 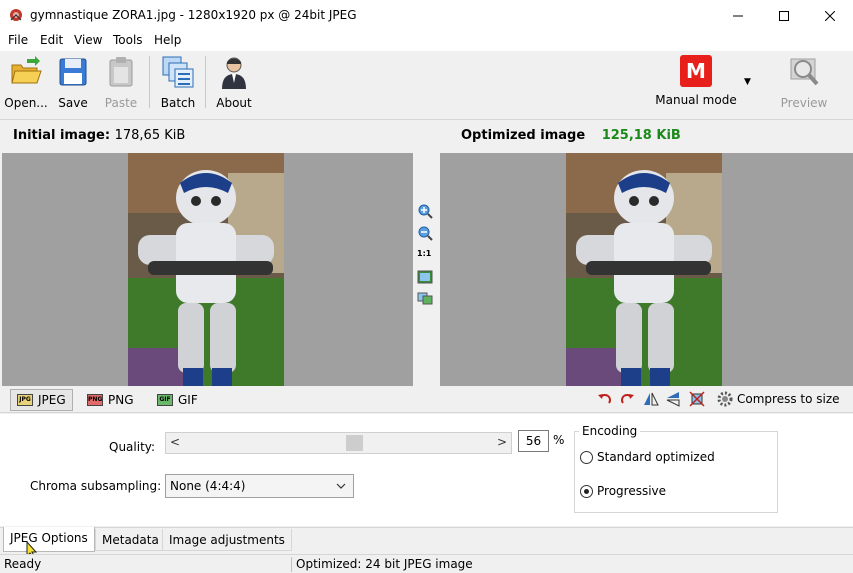 I want to click on initial-image-header: Initial image: 178,65 KiB, so click(x=99, y=135).